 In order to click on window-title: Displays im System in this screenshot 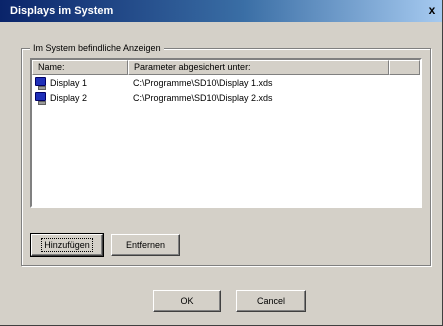, I will do `click(62, 11)`.